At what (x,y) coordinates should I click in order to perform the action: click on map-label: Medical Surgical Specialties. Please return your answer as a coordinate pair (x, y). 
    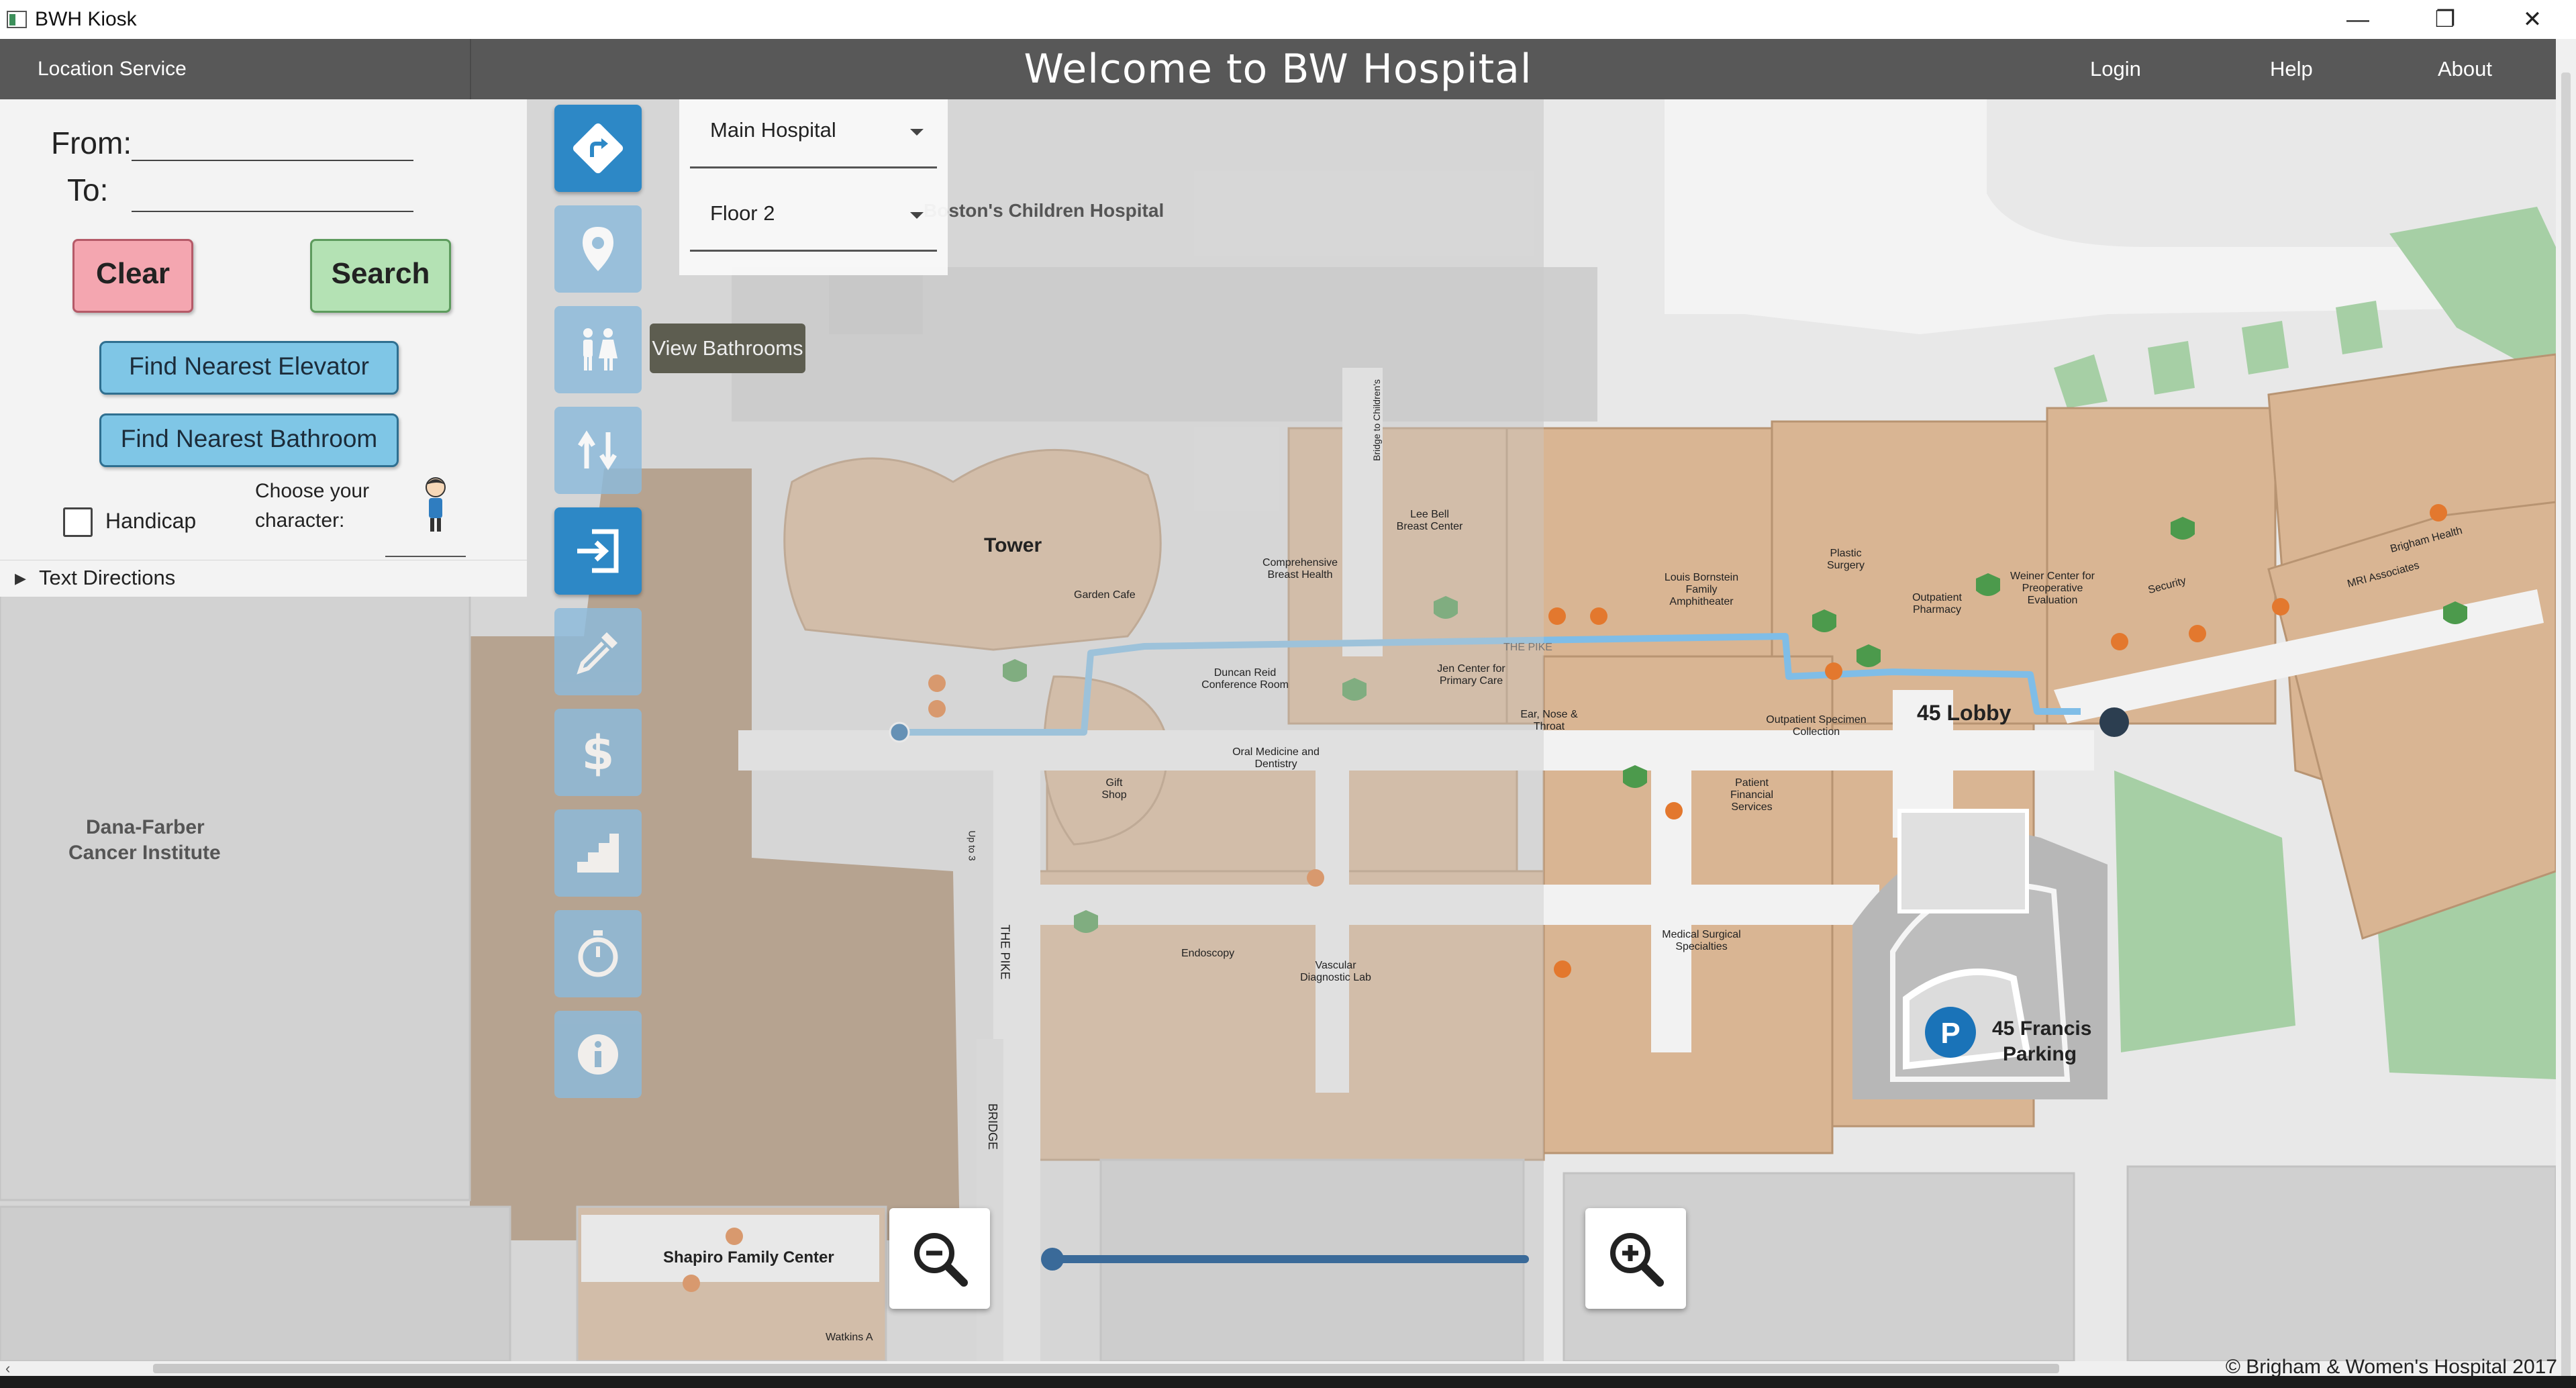
    Looking at the image, I should click on (1701, 940).